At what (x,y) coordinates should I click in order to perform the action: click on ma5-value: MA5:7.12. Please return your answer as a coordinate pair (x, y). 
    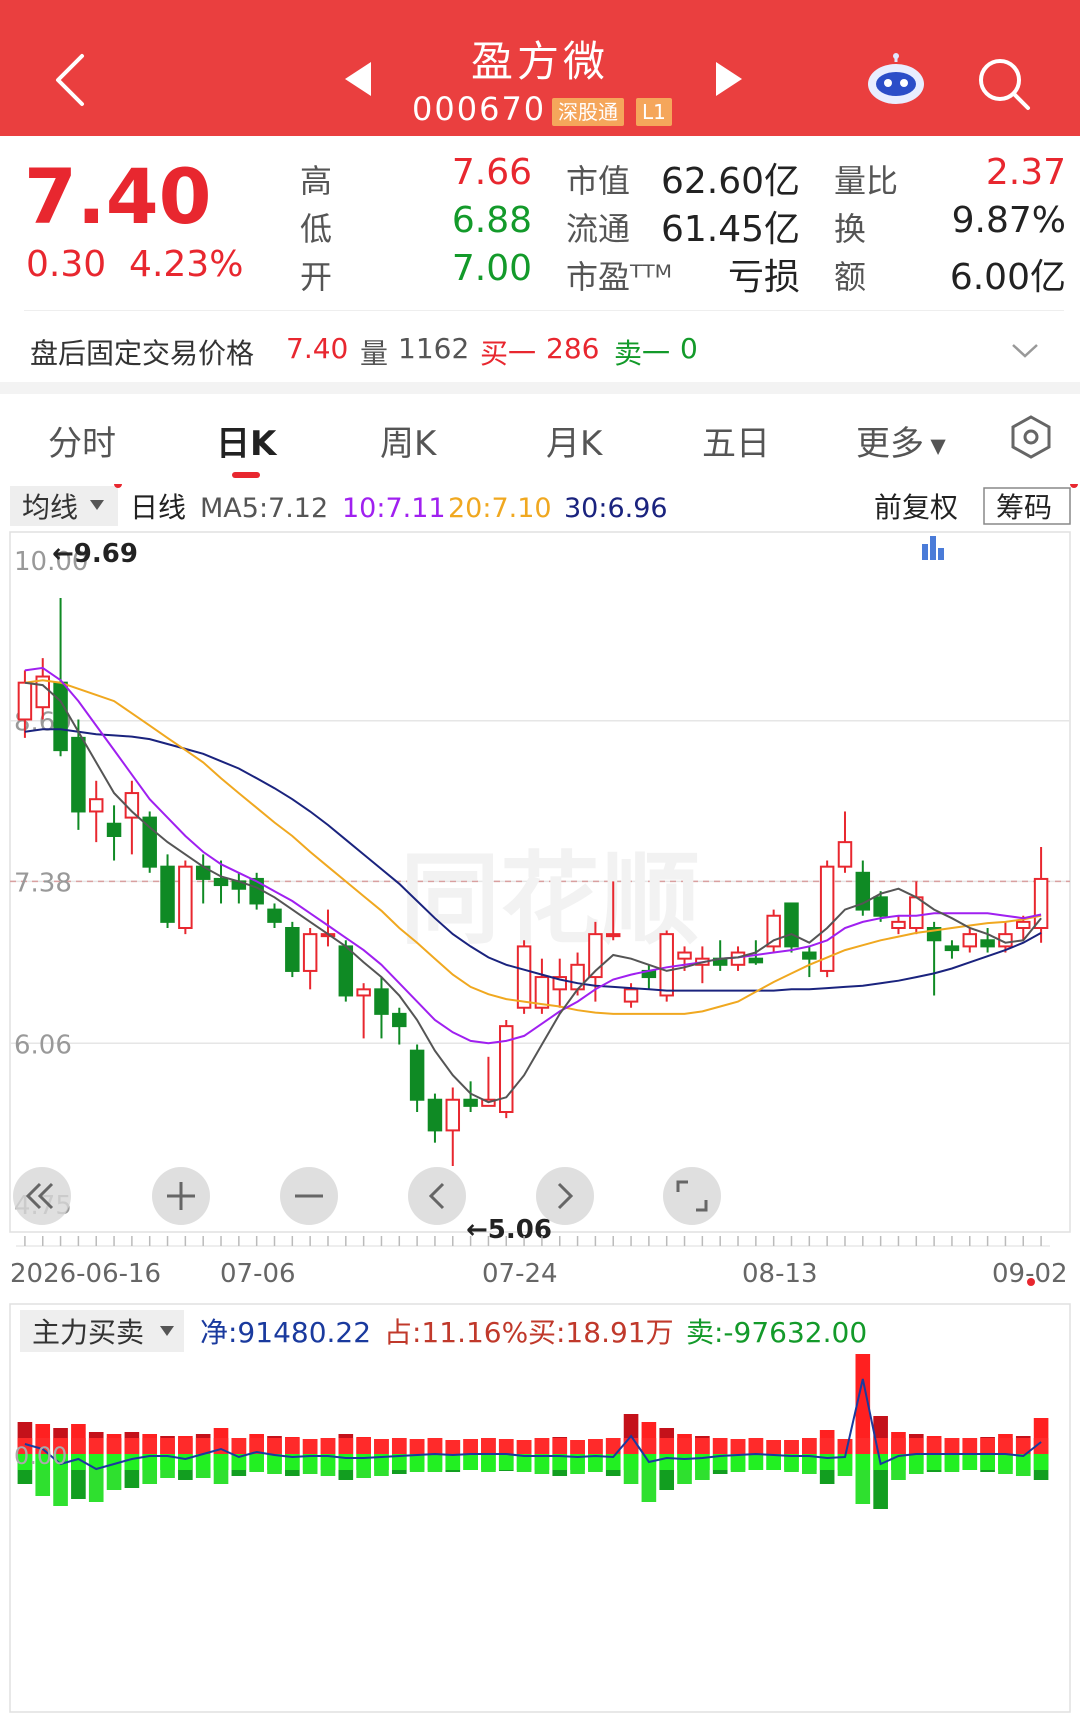
    Looking at the image, I should click on (264, 508).